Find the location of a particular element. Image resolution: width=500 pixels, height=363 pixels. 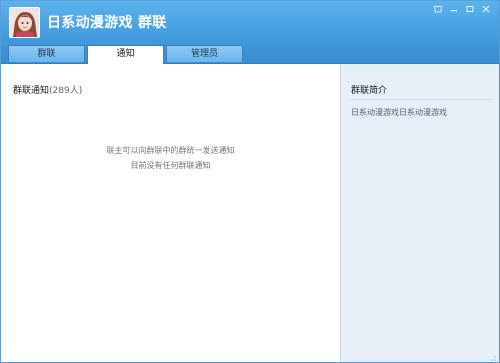

window-controls is located at coordinates (462, 9).